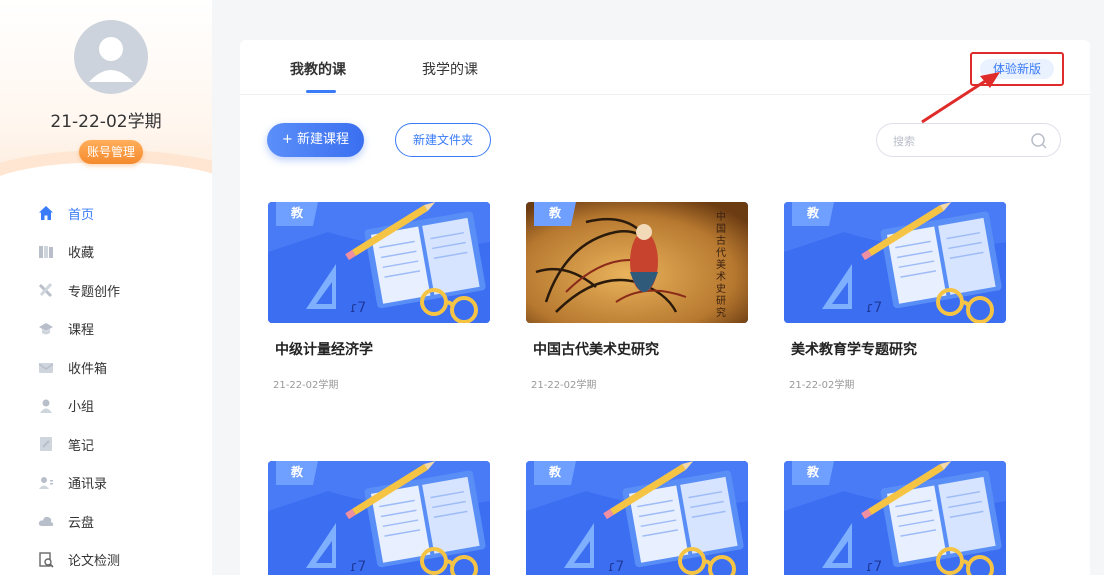  I want to click on cloud-icon, so click(46, 522).